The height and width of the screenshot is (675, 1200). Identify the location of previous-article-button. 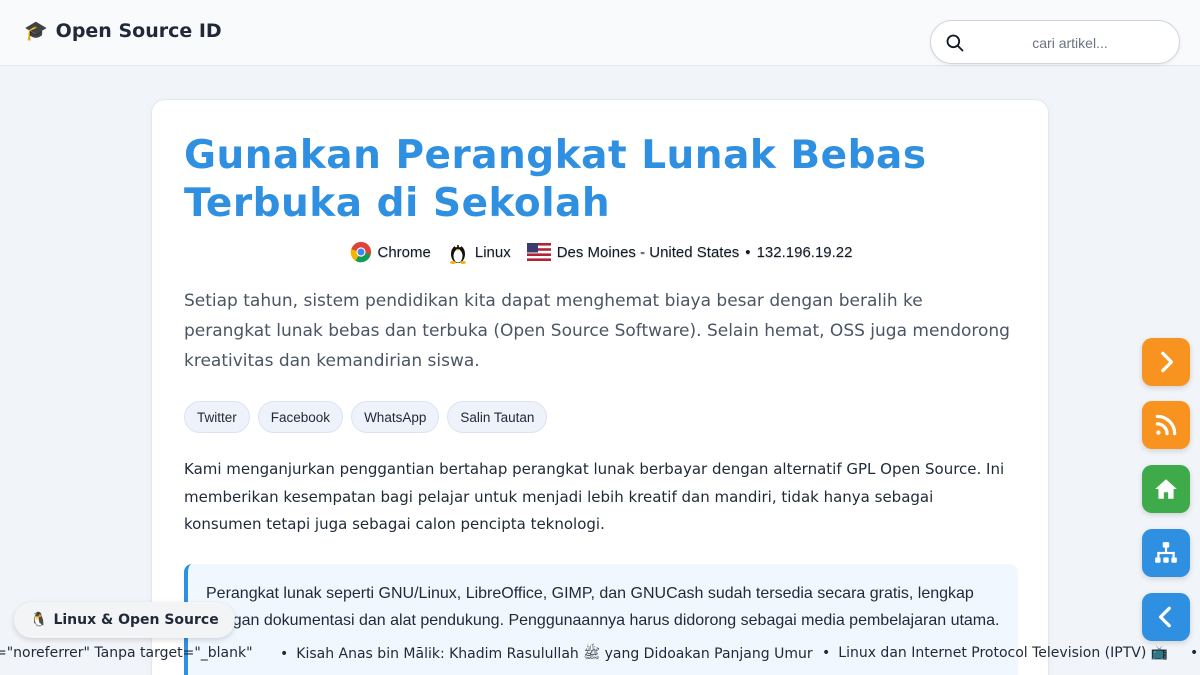
(1166, 617).